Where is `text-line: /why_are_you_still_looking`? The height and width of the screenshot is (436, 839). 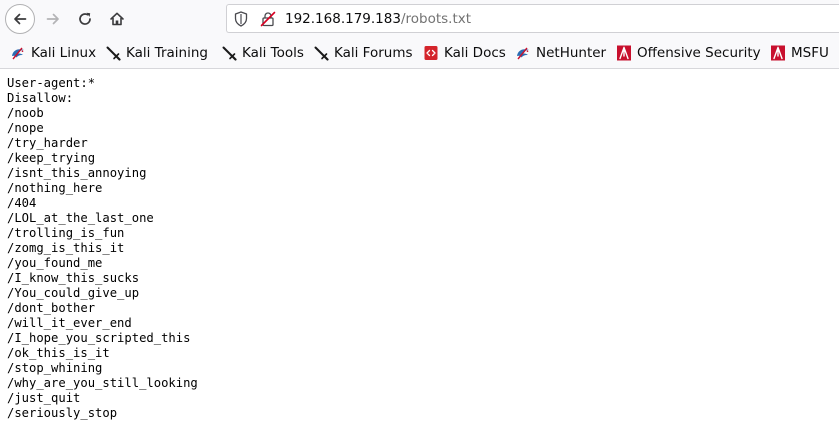
text-line: /why_are_you_still_looking is located at coordinates (102, 383).